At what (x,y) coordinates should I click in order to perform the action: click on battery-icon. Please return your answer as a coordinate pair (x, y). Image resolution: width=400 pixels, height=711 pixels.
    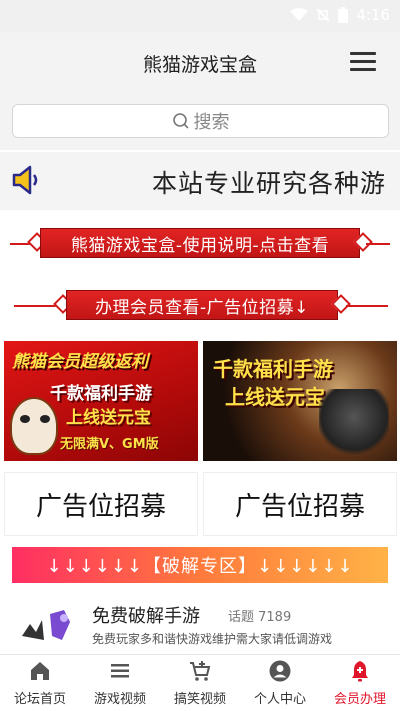
    Looking at the image, I should click on (343, 15).